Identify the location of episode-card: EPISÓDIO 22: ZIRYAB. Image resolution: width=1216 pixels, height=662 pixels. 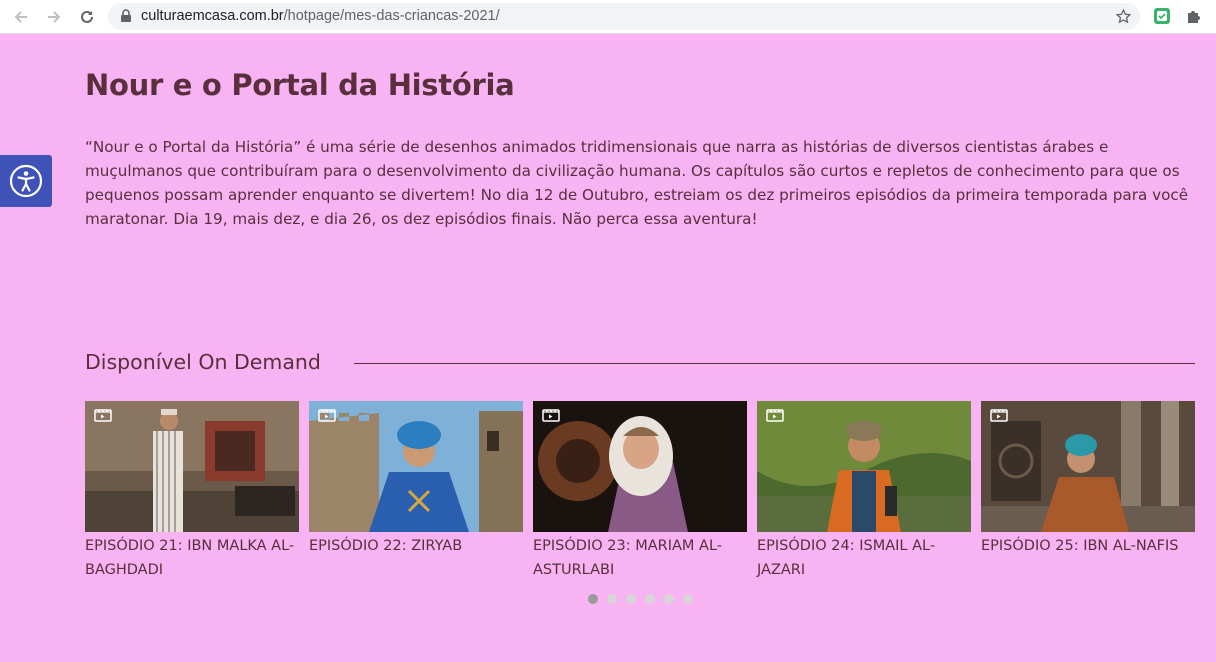
(416, 479).